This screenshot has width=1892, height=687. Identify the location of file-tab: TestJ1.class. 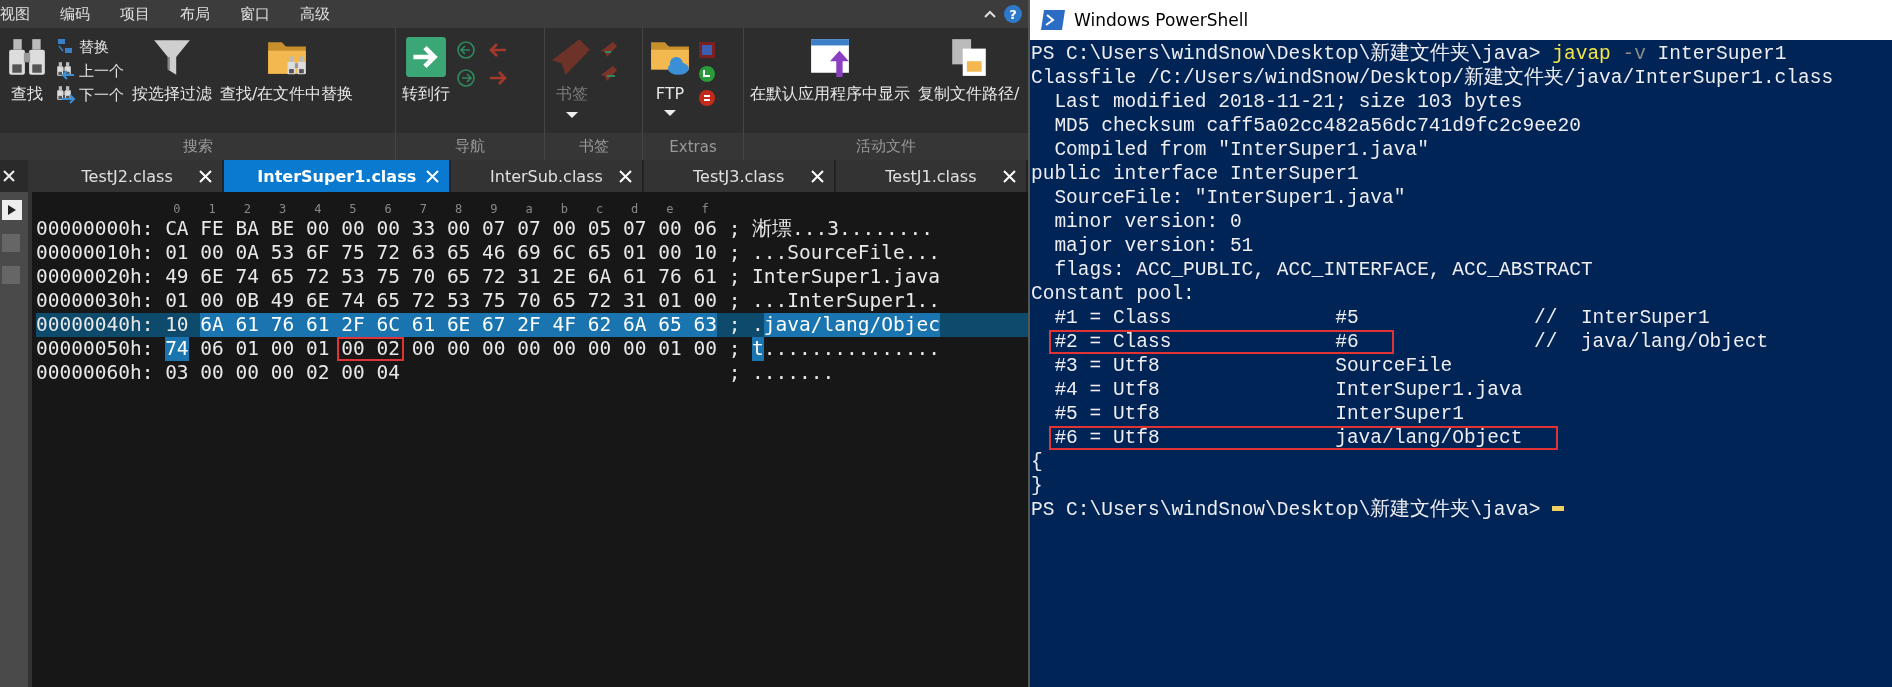
(931, 176).